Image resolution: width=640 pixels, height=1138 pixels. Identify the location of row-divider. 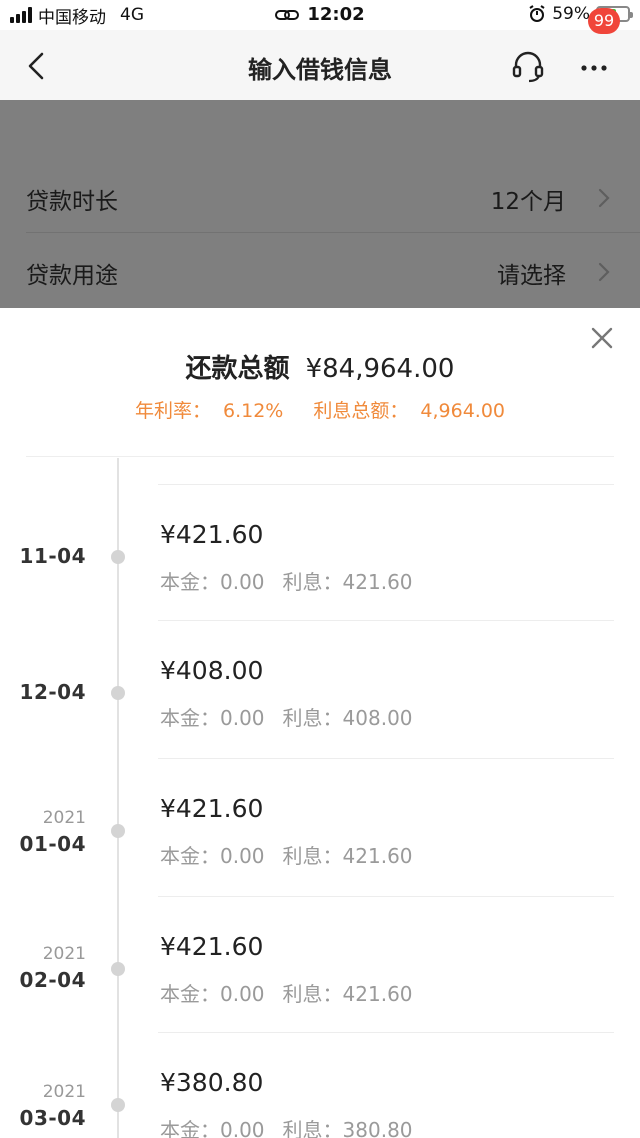
(333, 232).